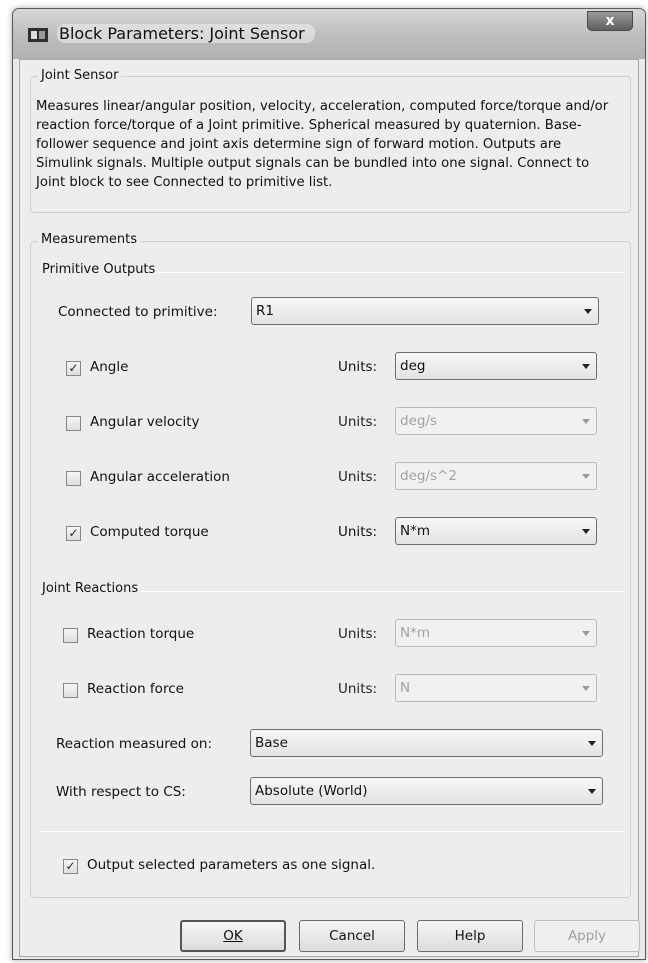  I want to click on computed-torque-units-value: N*m, so click(415, 531).